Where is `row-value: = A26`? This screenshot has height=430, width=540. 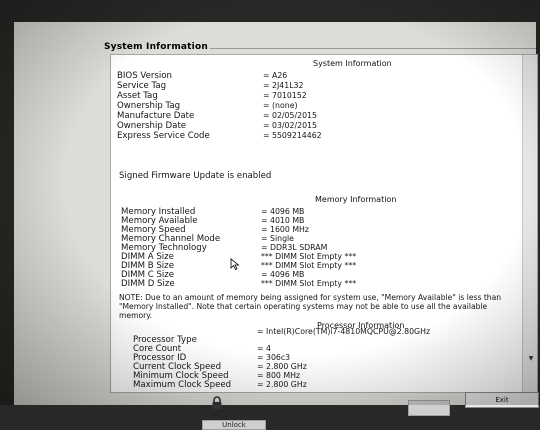
row-value: = A26 is located at coordinates (275, 75).